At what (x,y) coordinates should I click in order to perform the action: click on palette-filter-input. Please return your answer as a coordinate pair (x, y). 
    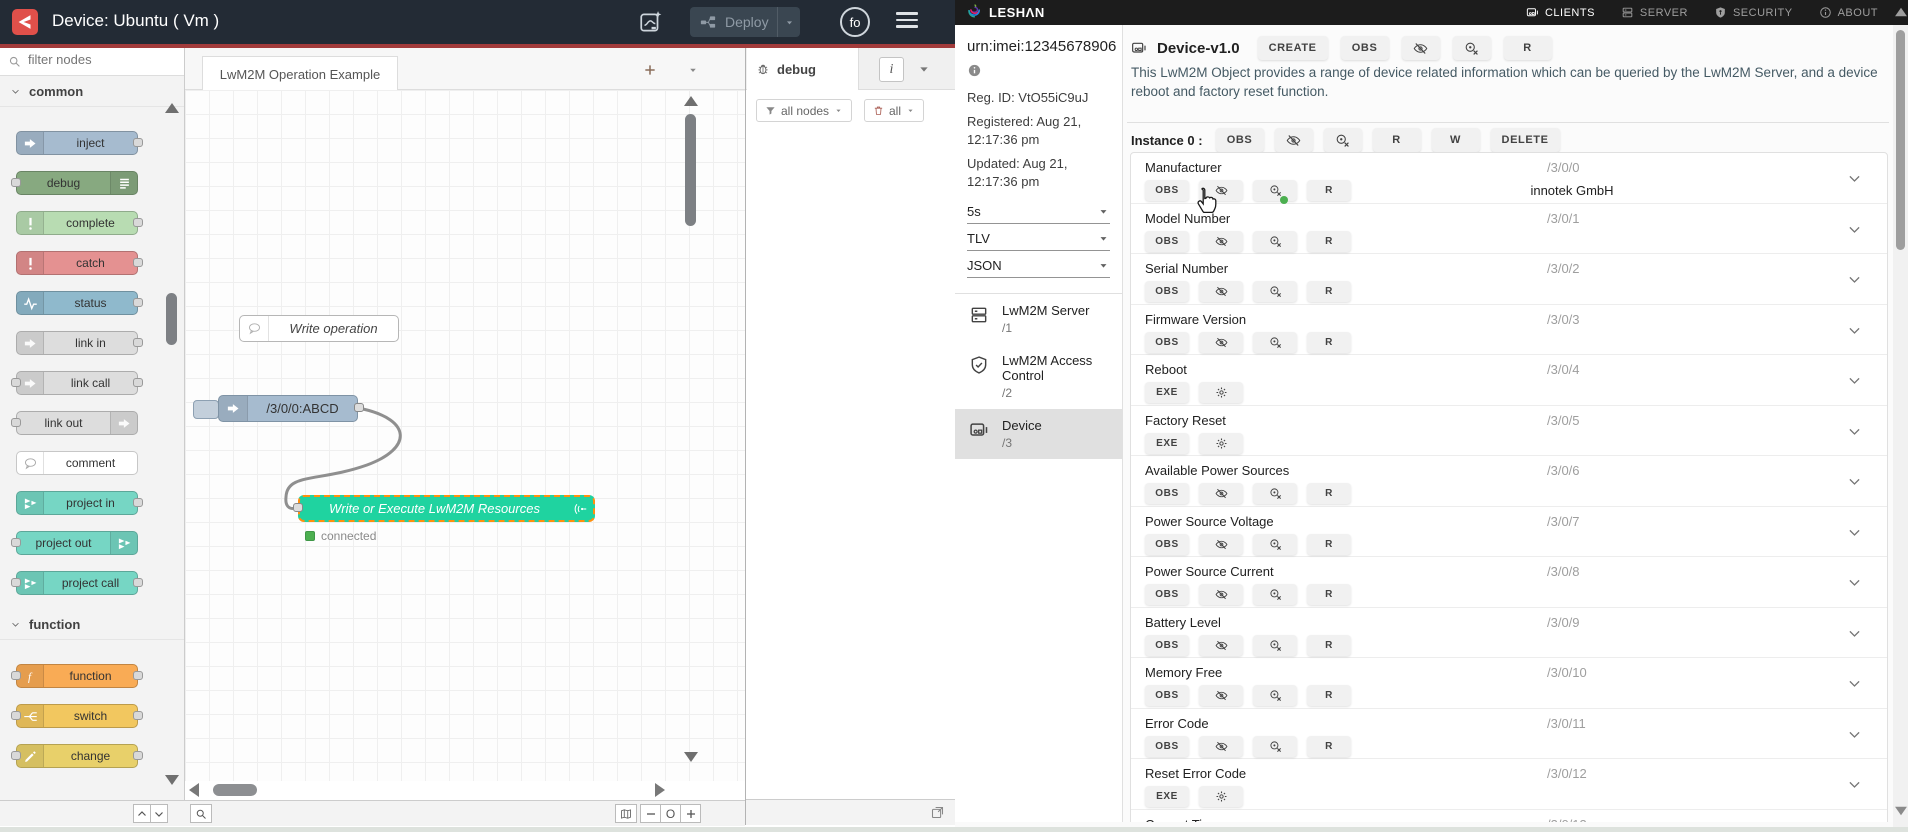
    Looking at the image, I should click on (88, 59).